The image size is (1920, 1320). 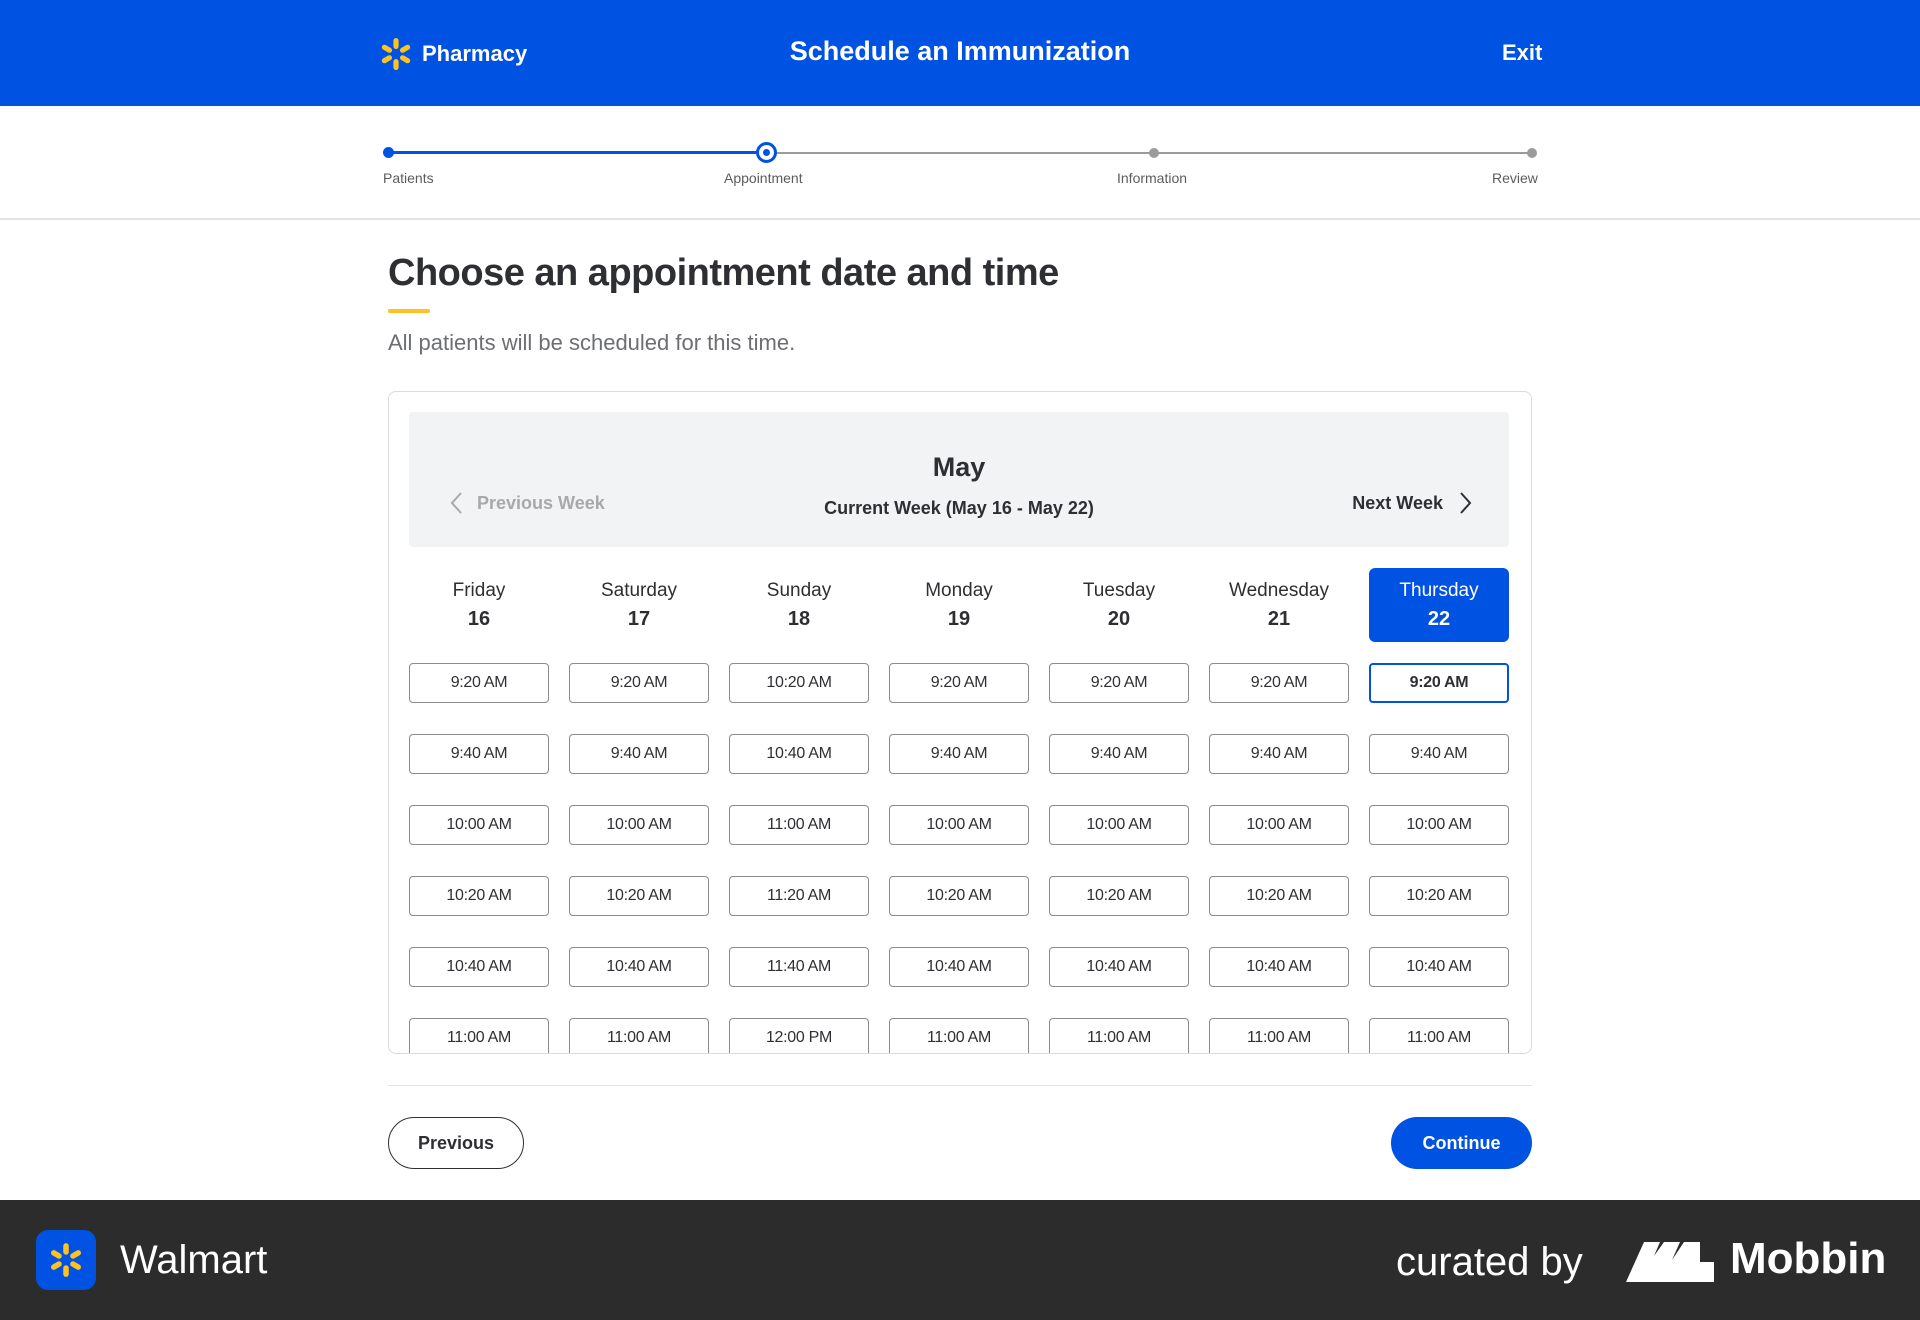 I want to click on previous-button: Previous, so click(x=456, y=1143).